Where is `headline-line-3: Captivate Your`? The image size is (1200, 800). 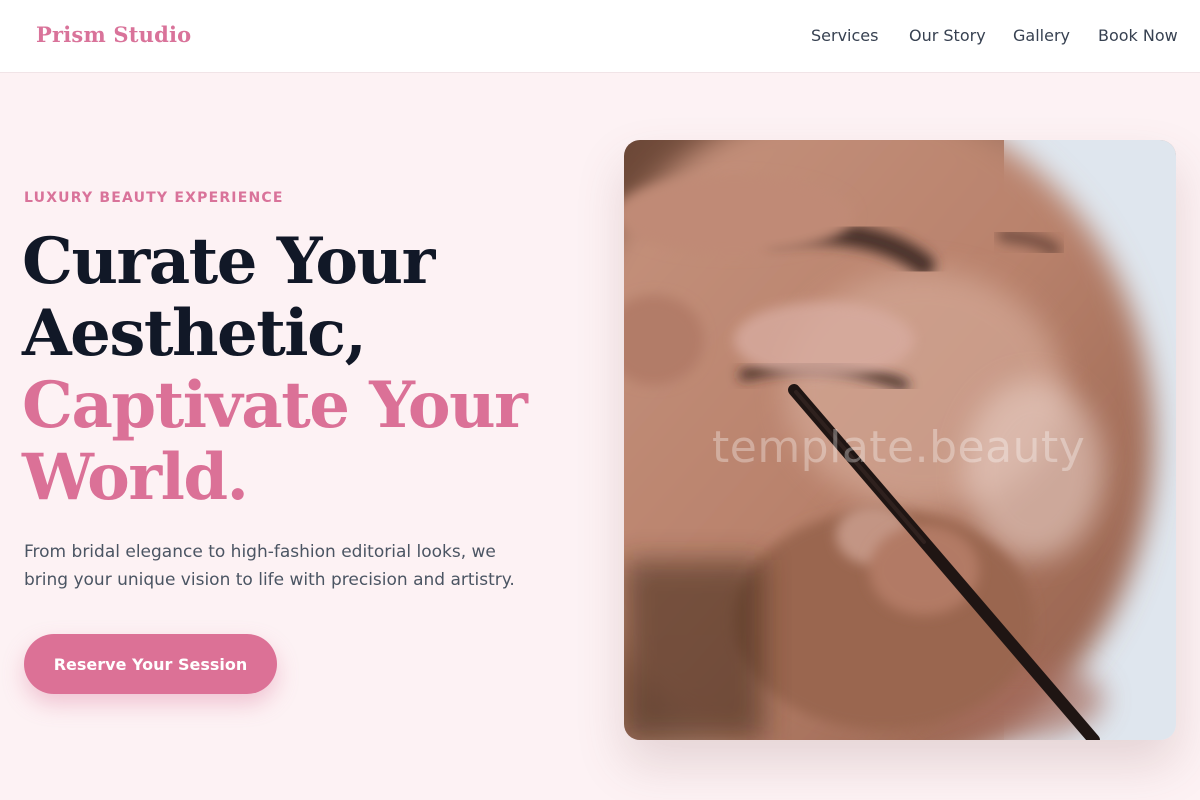
headline-line-3: Captivate Your is located at coordinates (275, 405).